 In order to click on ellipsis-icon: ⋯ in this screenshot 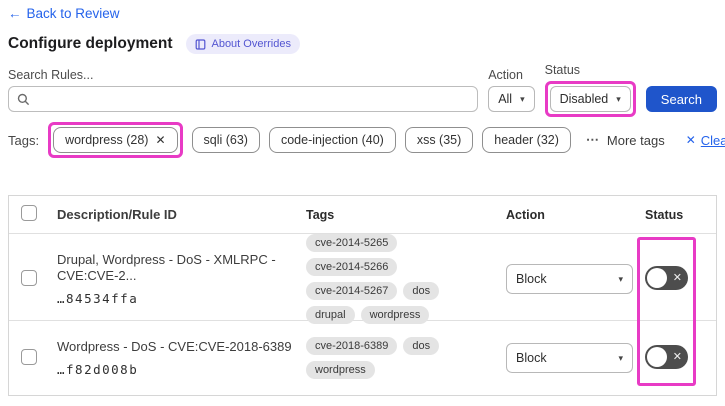, I will do `click(592, 139)`.